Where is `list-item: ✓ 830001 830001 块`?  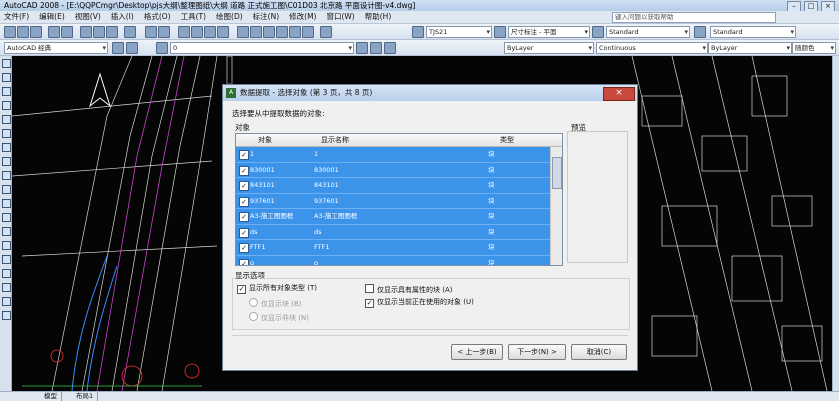
list-item: ✓ 830001 830001 块 is located at coordinates (393, 170).